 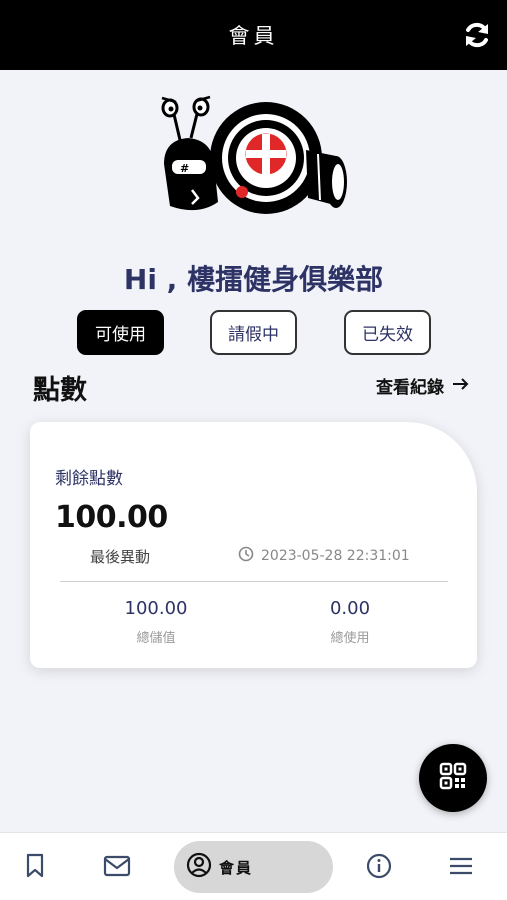 What do you see at coordinates (254, 160) in the screenshot?
I see `brand-logo: #` at bounding box center [254, 160].